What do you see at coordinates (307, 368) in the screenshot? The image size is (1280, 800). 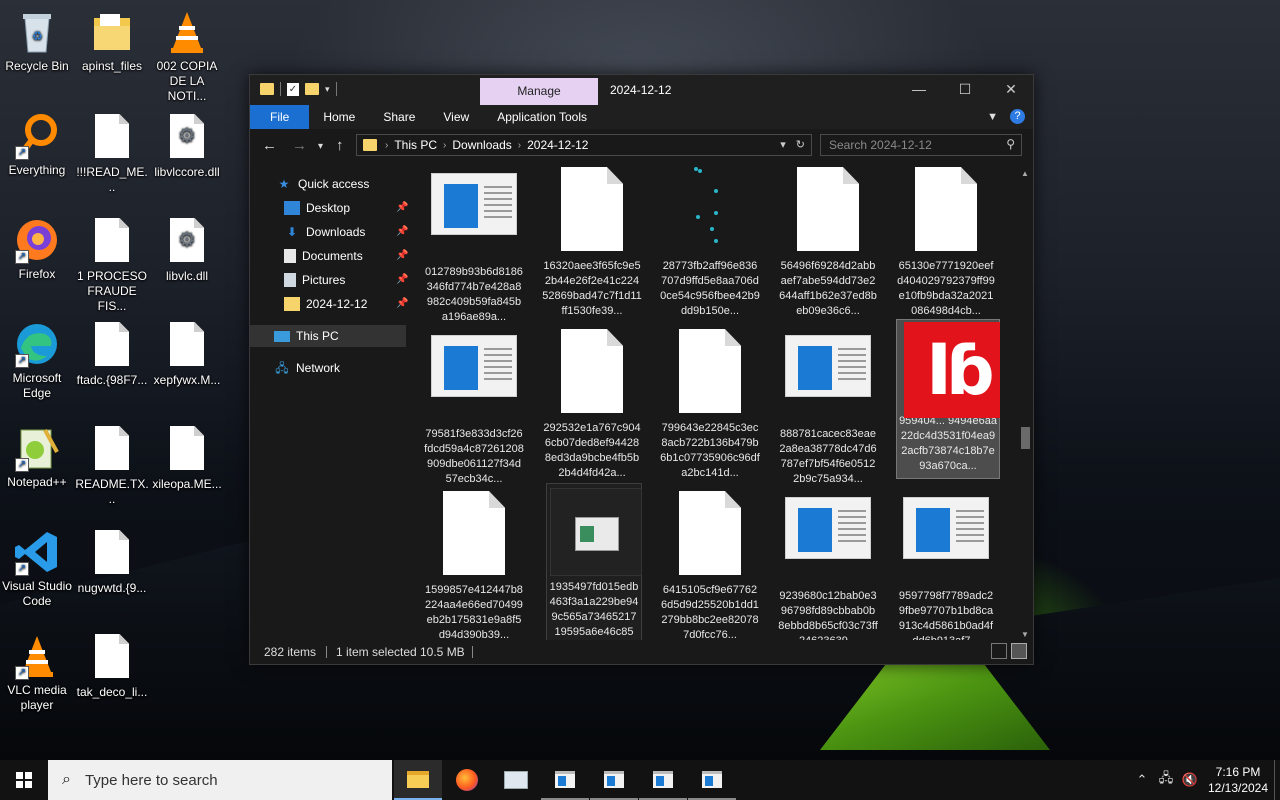 I see `nav-network: 🖧 Network` at bounding box center [307, 368].